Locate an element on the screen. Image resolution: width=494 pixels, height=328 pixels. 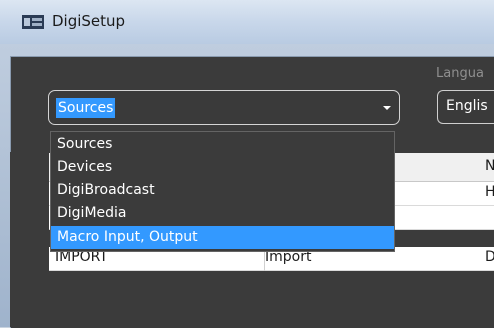
view-select: Sources is located at coordinates (224, 107).